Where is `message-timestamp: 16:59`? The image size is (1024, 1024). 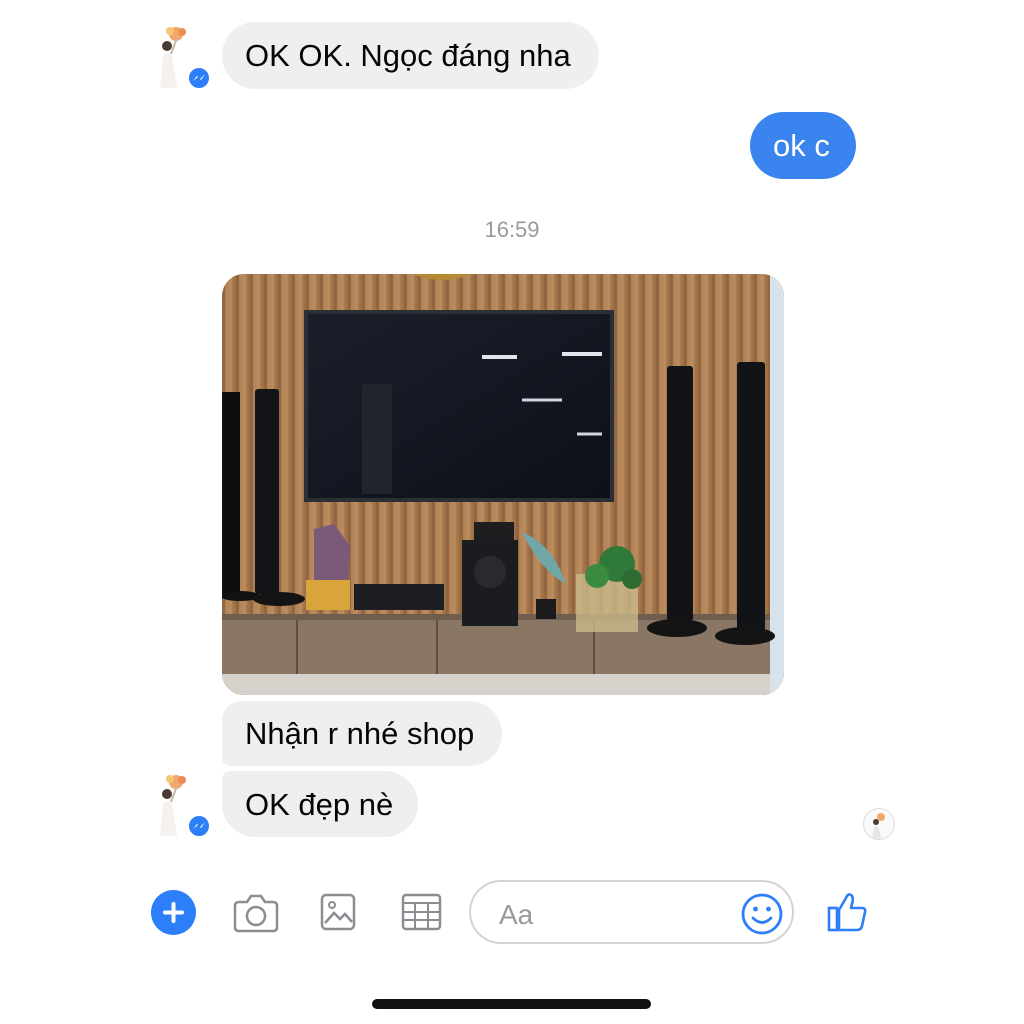
message-timestamp: 16:59 is located at coordinates (512, 229).